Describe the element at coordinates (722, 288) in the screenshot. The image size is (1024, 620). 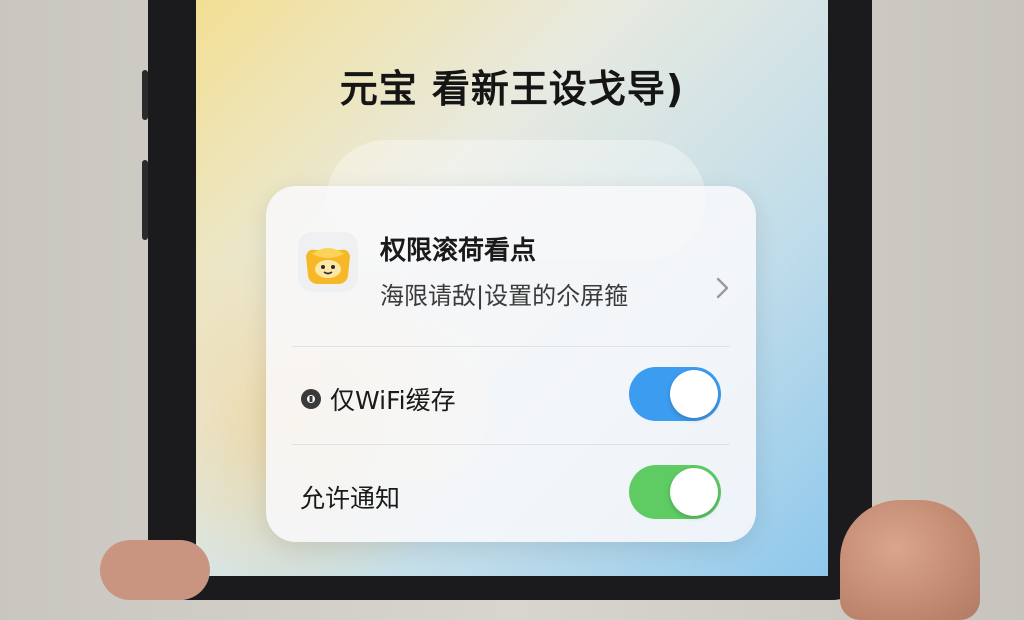
I see `chevron-right-icon` at that location.